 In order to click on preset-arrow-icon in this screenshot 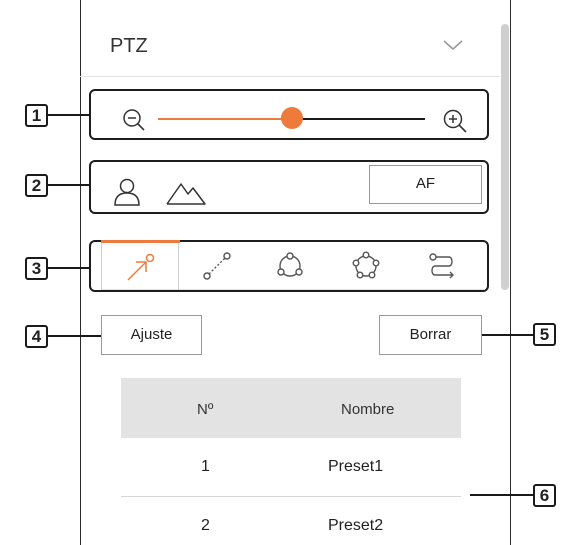, I will do `click(141, 267)`.